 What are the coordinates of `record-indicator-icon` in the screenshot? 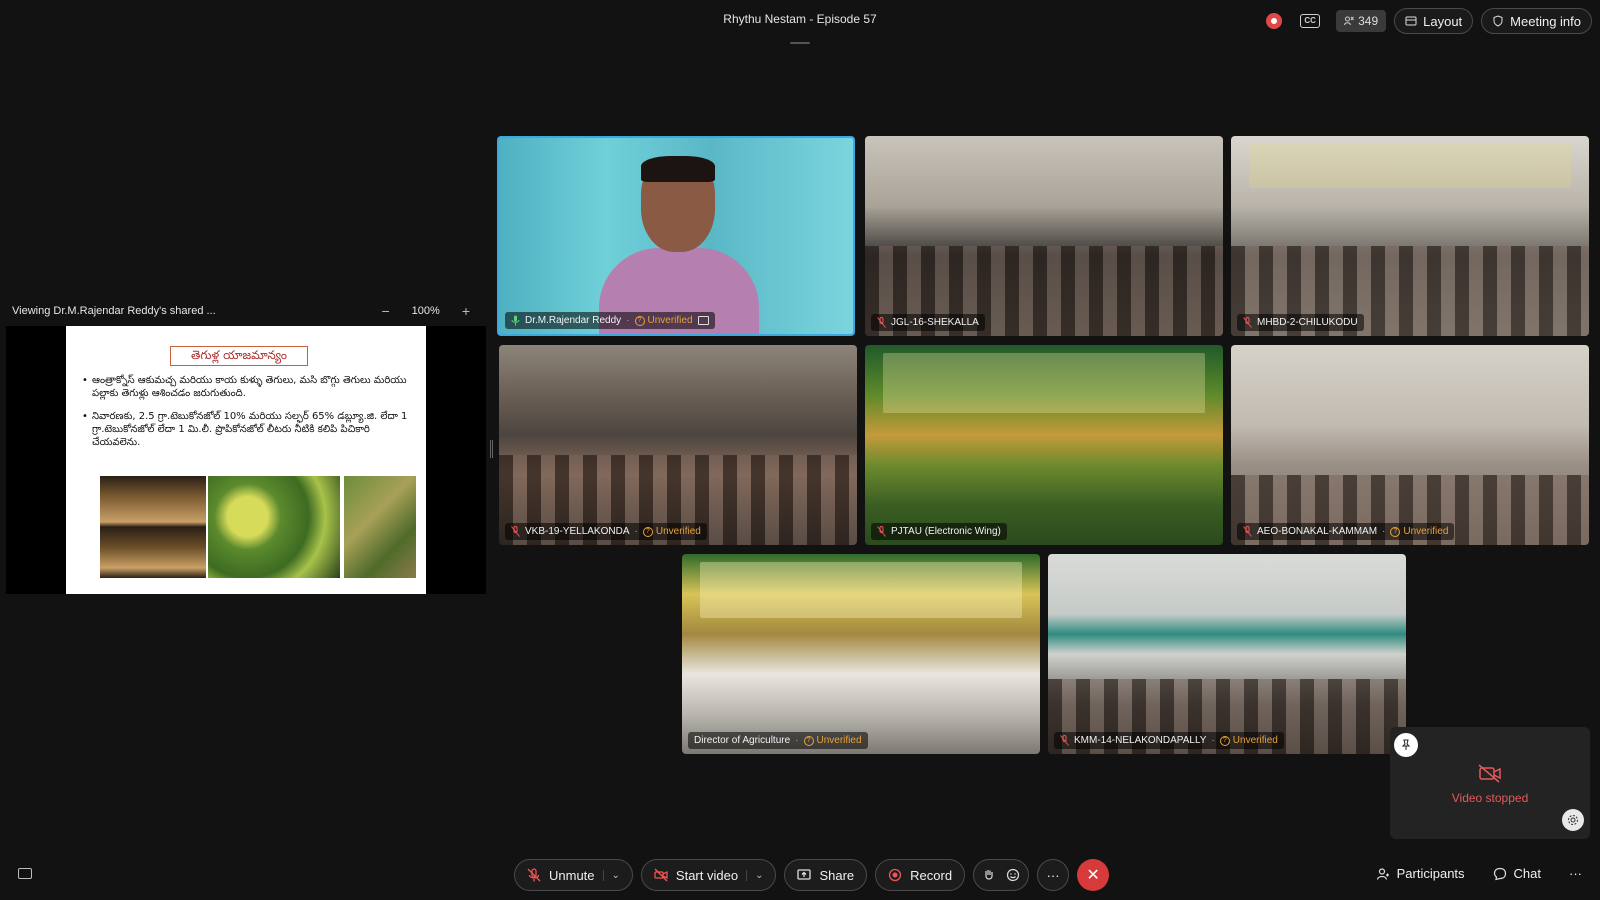 It's located at (1274, 21).